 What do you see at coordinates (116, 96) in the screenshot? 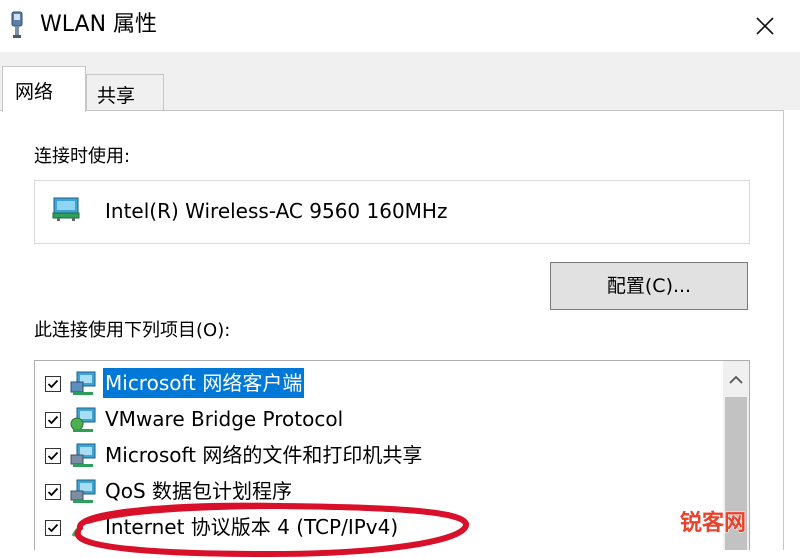
I see `tab-sharing-label: 共享` at bounding box center [116, 96].